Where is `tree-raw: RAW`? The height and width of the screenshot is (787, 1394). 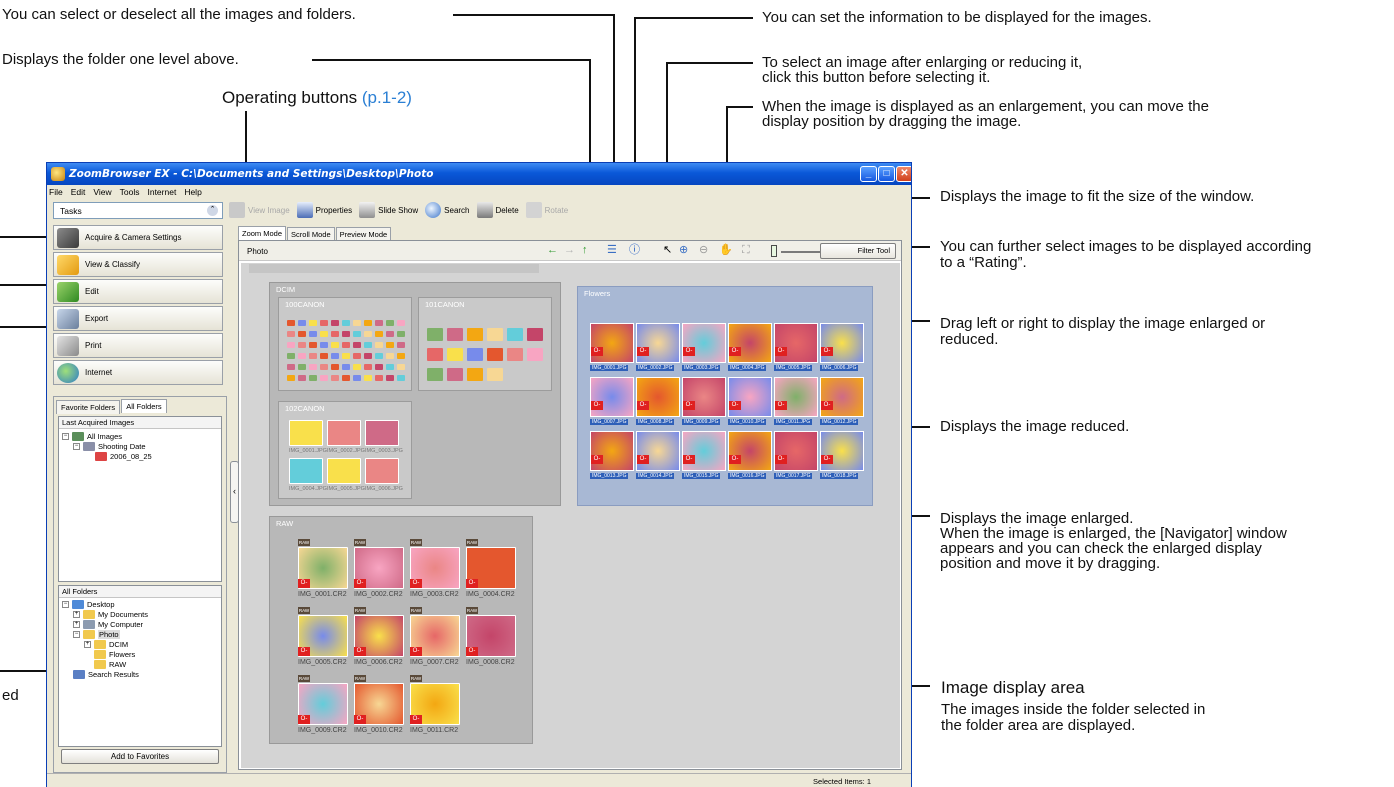
tree-raw: RAW is located at coordinates (110, 664).